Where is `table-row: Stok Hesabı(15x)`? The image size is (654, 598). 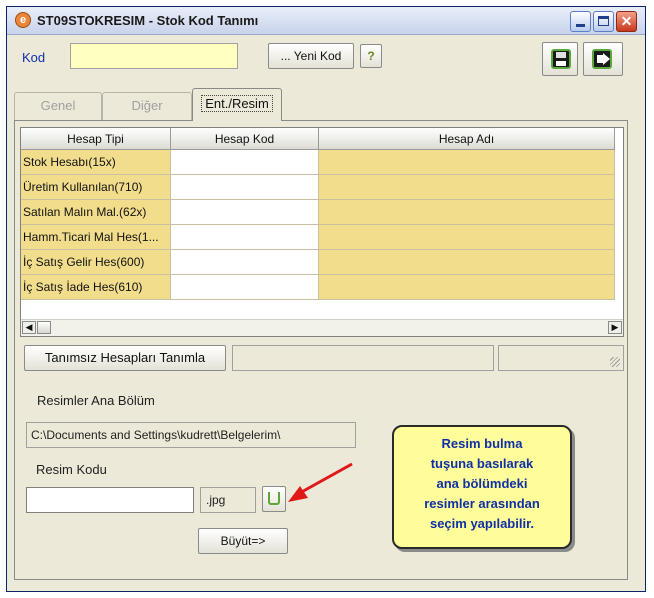 table-row: Stok Hesabı(15x) is located at coordinates (322, 162).